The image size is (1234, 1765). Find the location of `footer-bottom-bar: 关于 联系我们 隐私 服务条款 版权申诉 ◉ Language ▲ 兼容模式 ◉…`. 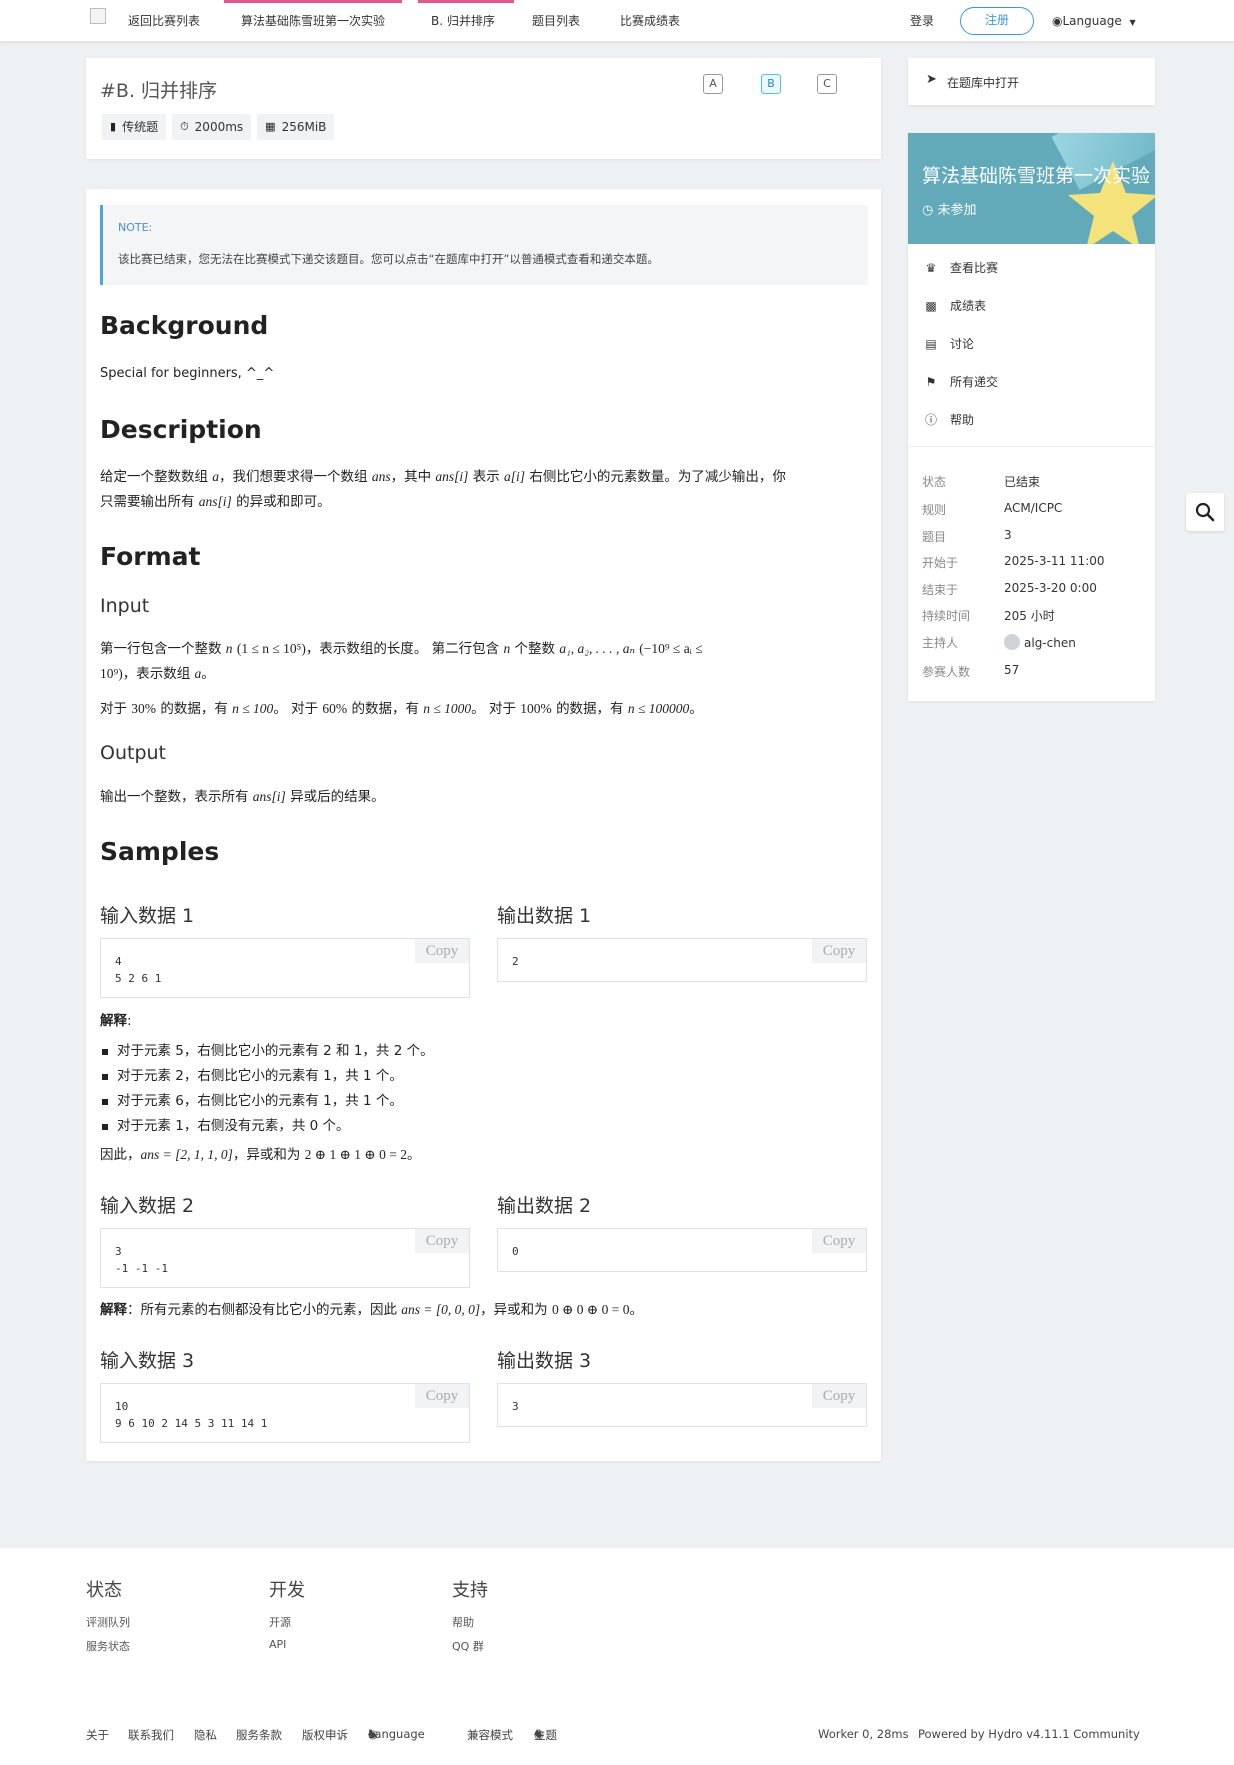

footer-bottom-bar: 关于 联系我们 隐私 服务条款 版权申诉 ◉ Language ▲ 兼容模式 ◉… is located at coordinates (613, 1735).